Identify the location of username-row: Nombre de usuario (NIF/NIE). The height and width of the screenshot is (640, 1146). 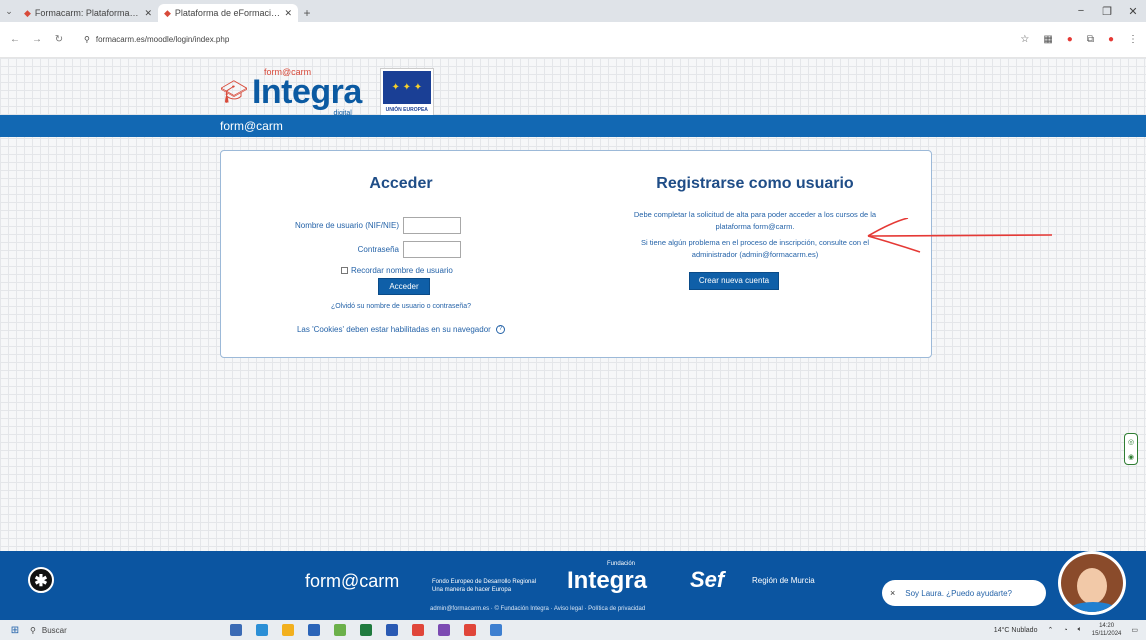
(401, 225).